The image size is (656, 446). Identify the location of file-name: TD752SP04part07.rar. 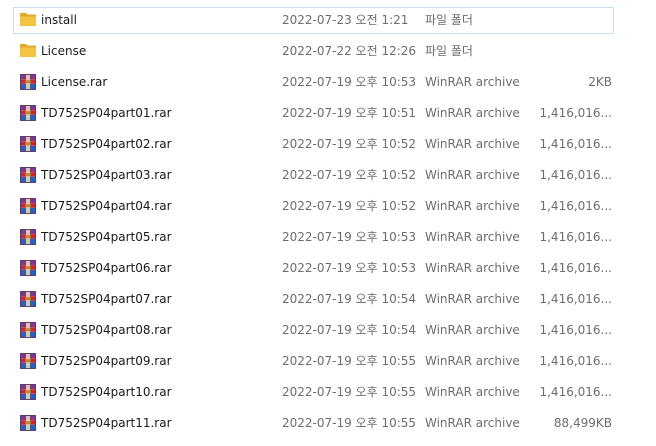
(106, 299).